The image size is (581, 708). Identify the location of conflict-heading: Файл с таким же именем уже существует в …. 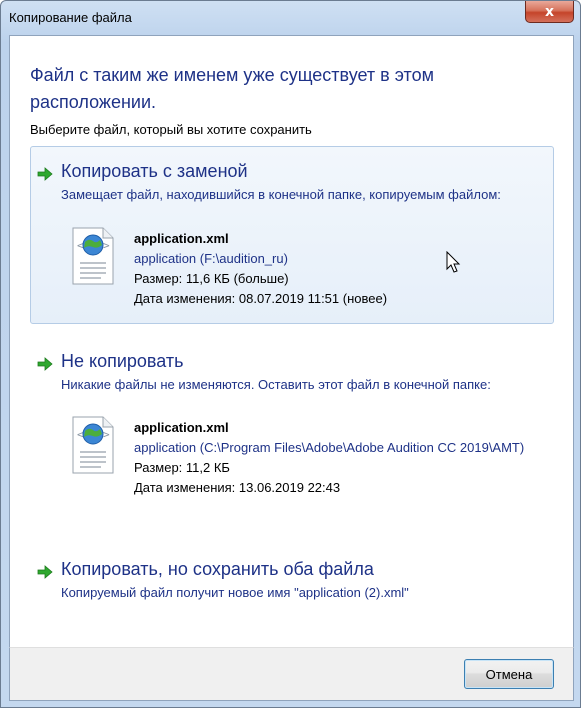
(232, 88).